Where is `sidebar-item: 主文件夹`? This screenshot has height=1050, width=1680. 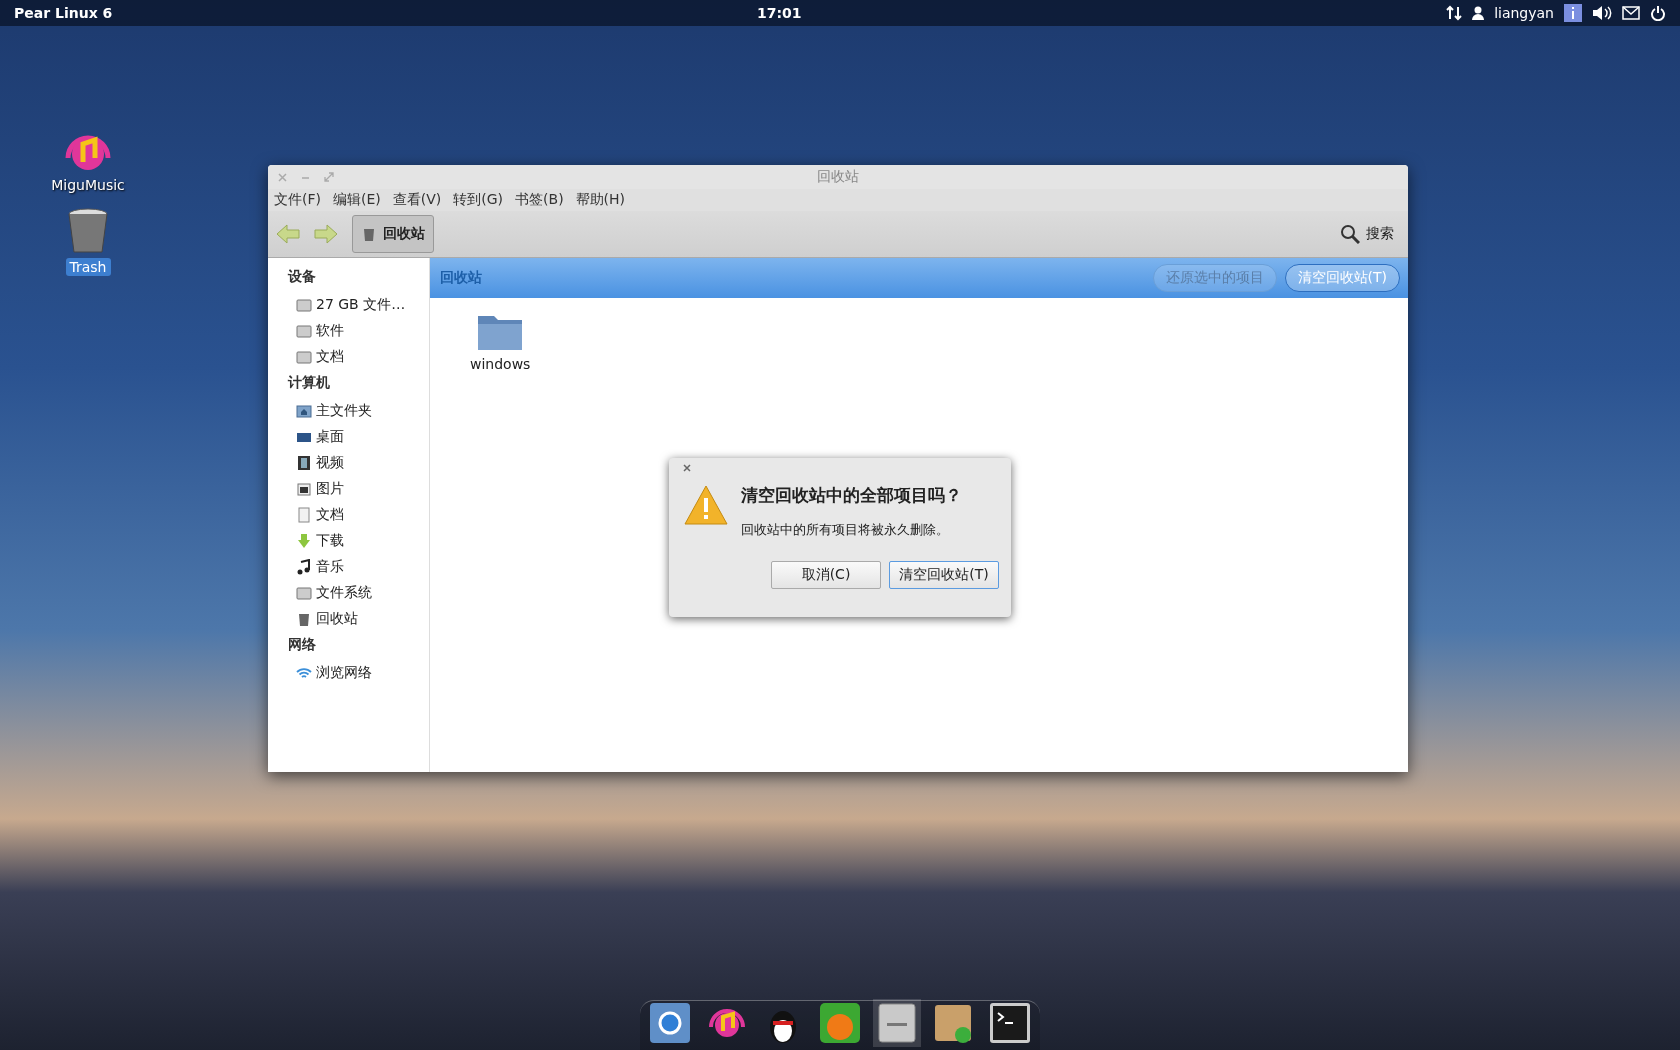
sidebar-item: 主文件夹 is located at coordinates (362, 411).